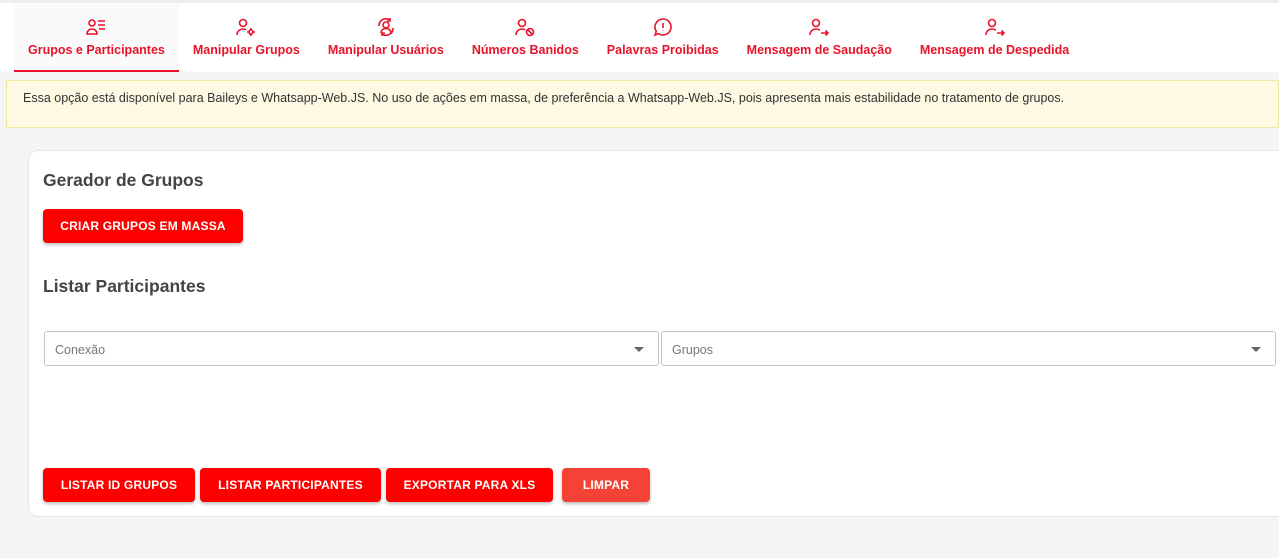  Describe the element at coordinates (96, 50) in the screenshot. I see `tab-label: Grupos e Participantes` at that location.